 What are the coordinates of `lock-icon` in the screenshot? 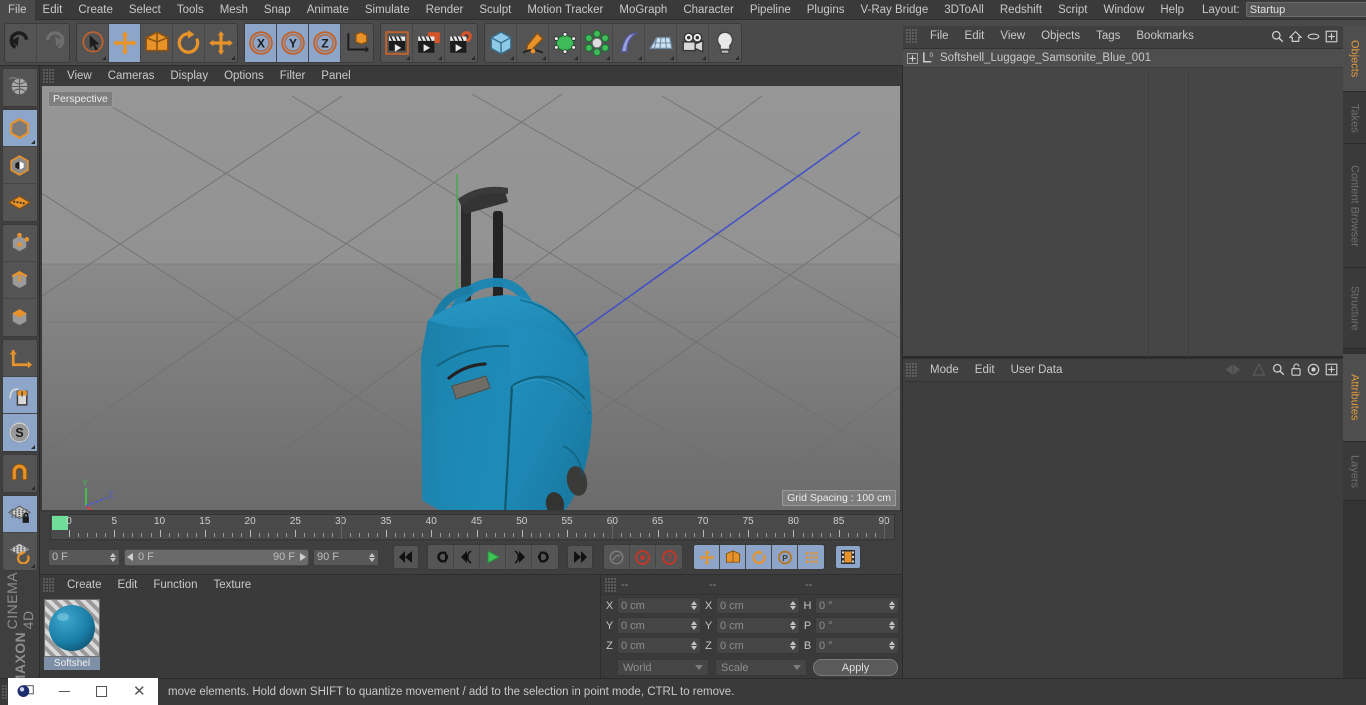 It's located at (1296, 369).